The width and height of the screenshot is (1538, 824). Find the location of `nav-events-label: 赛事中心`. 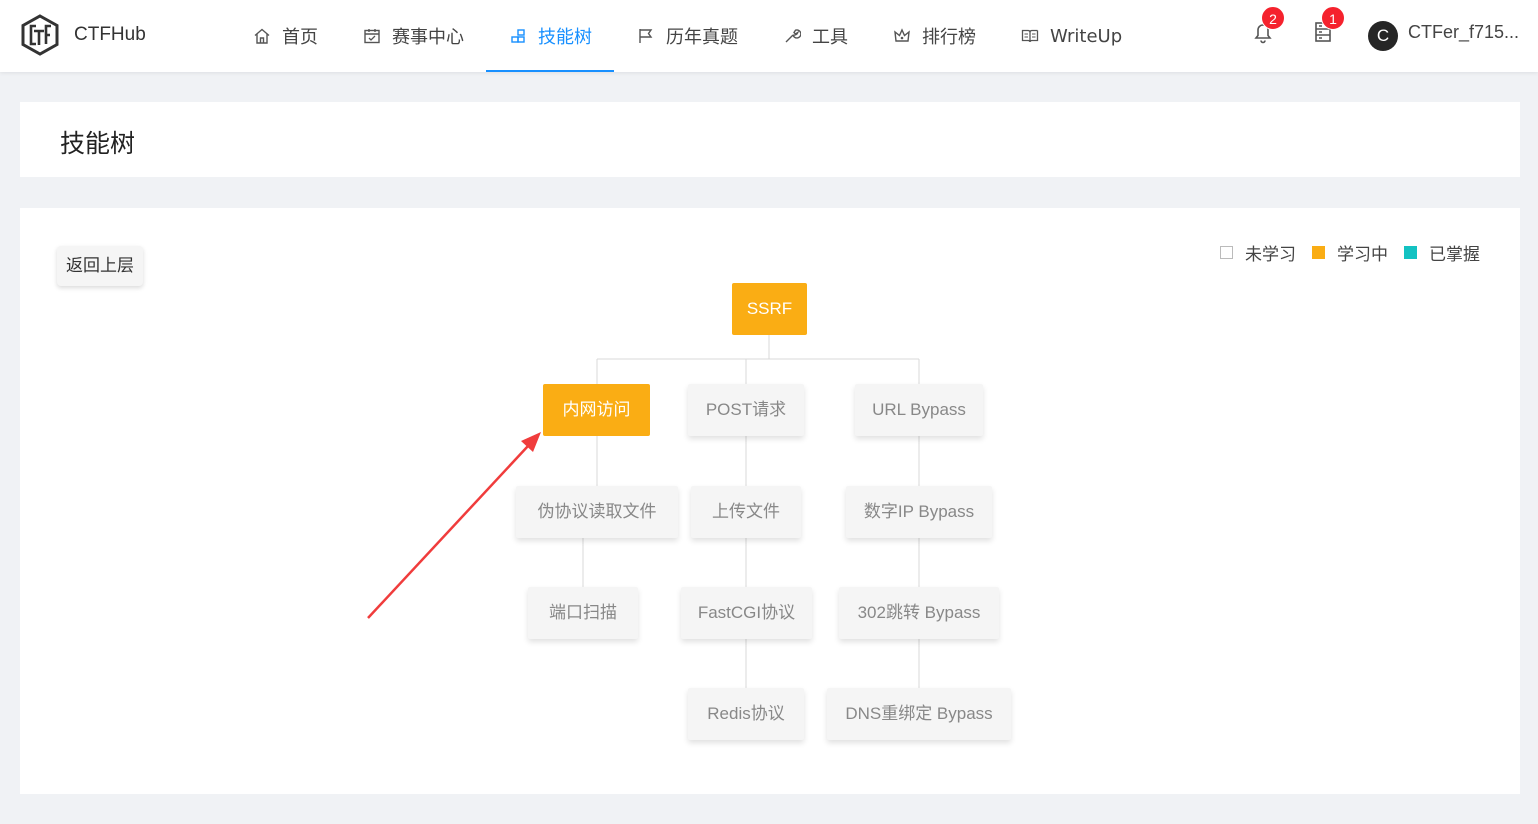

nav-events-label: 赛事中心 is located at coordinates (428, 37).